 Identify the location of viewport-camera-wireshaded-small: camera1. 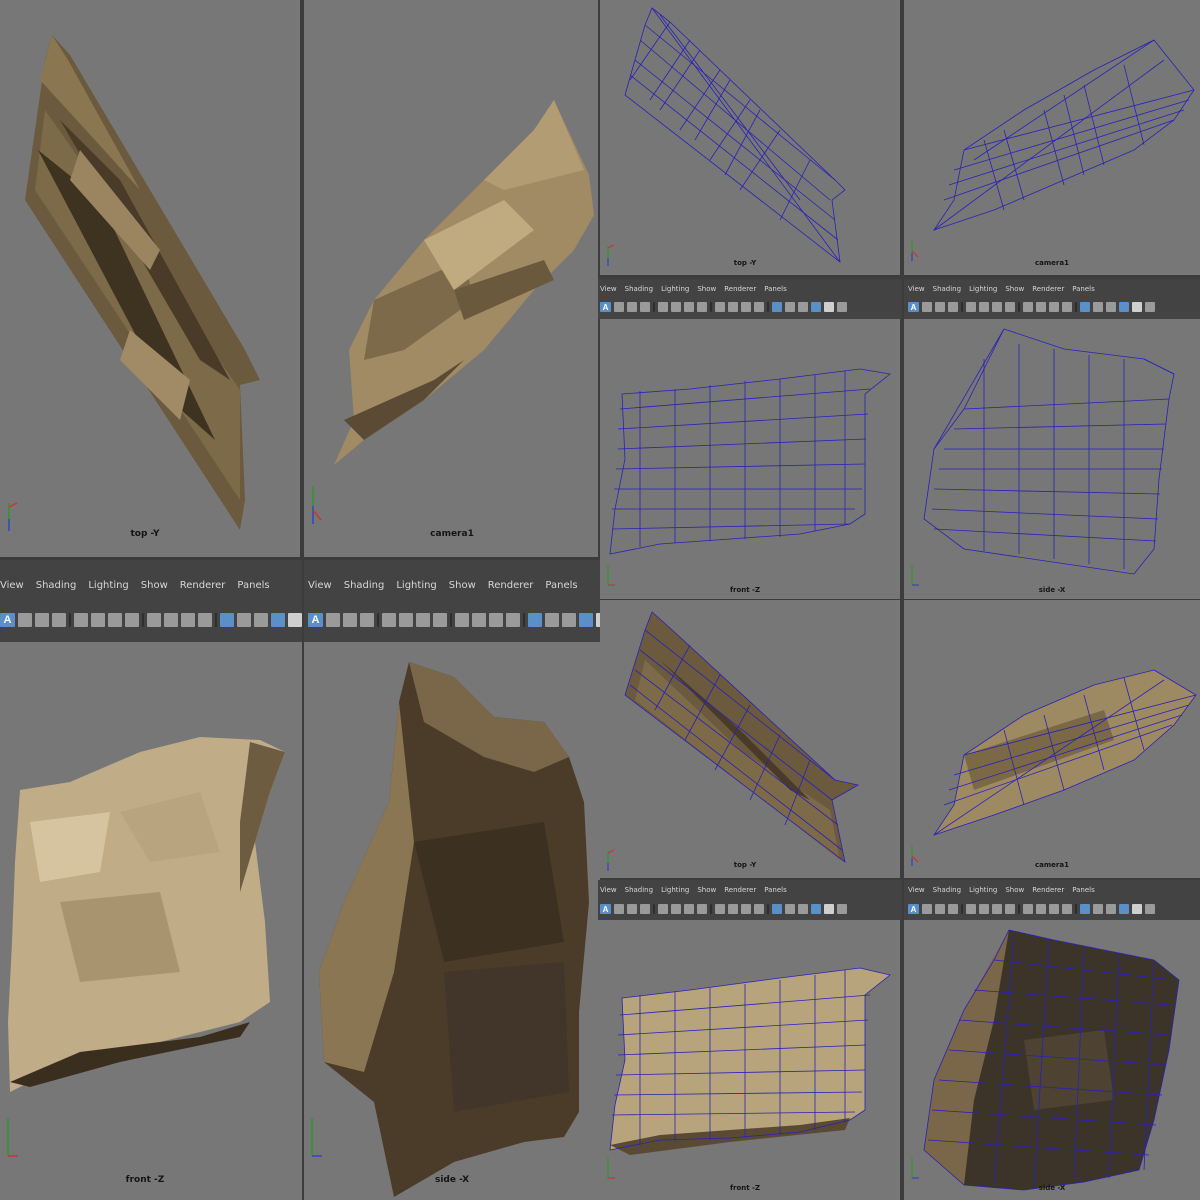
(1052, 739).